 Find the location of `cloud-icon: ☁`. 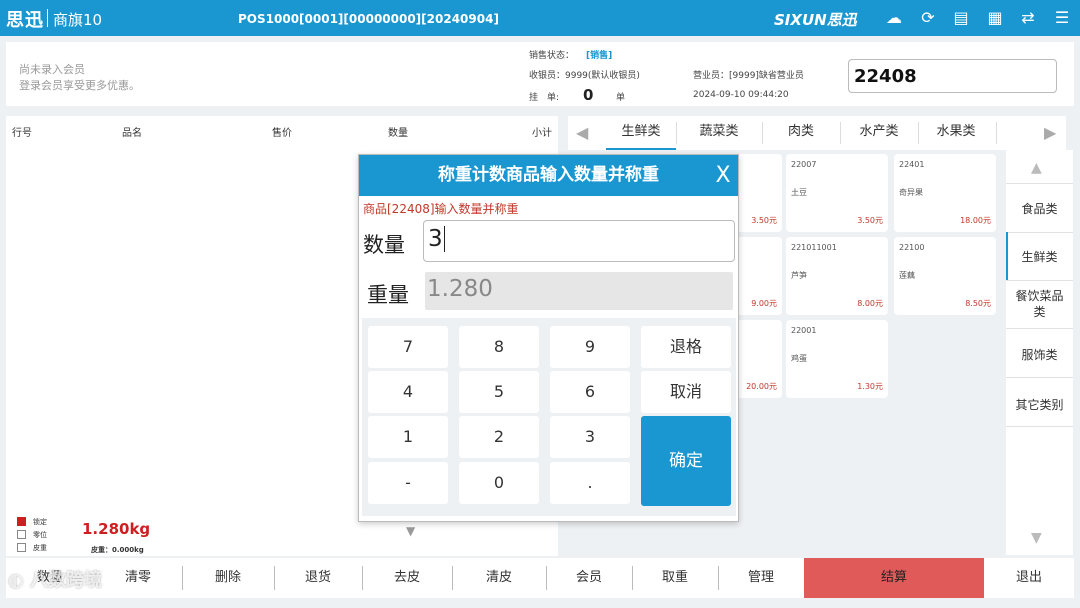

cloud-icon: ☁ is located at coordinates (894, 18).